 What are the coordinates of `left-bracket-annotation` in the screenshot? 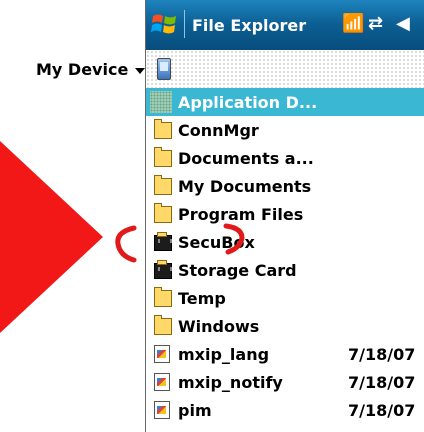 It's located at (126, 244).